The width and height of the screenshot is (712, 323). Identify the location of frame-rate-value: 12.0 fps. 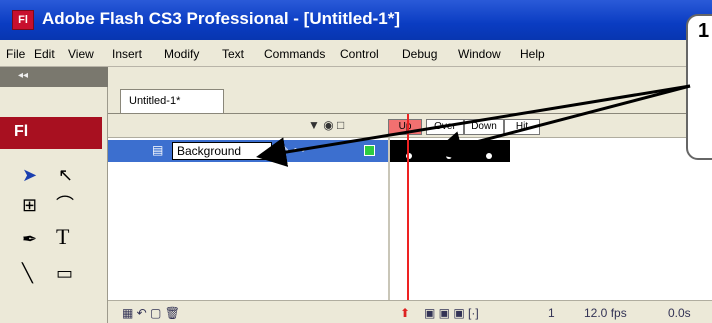
(605, 313).